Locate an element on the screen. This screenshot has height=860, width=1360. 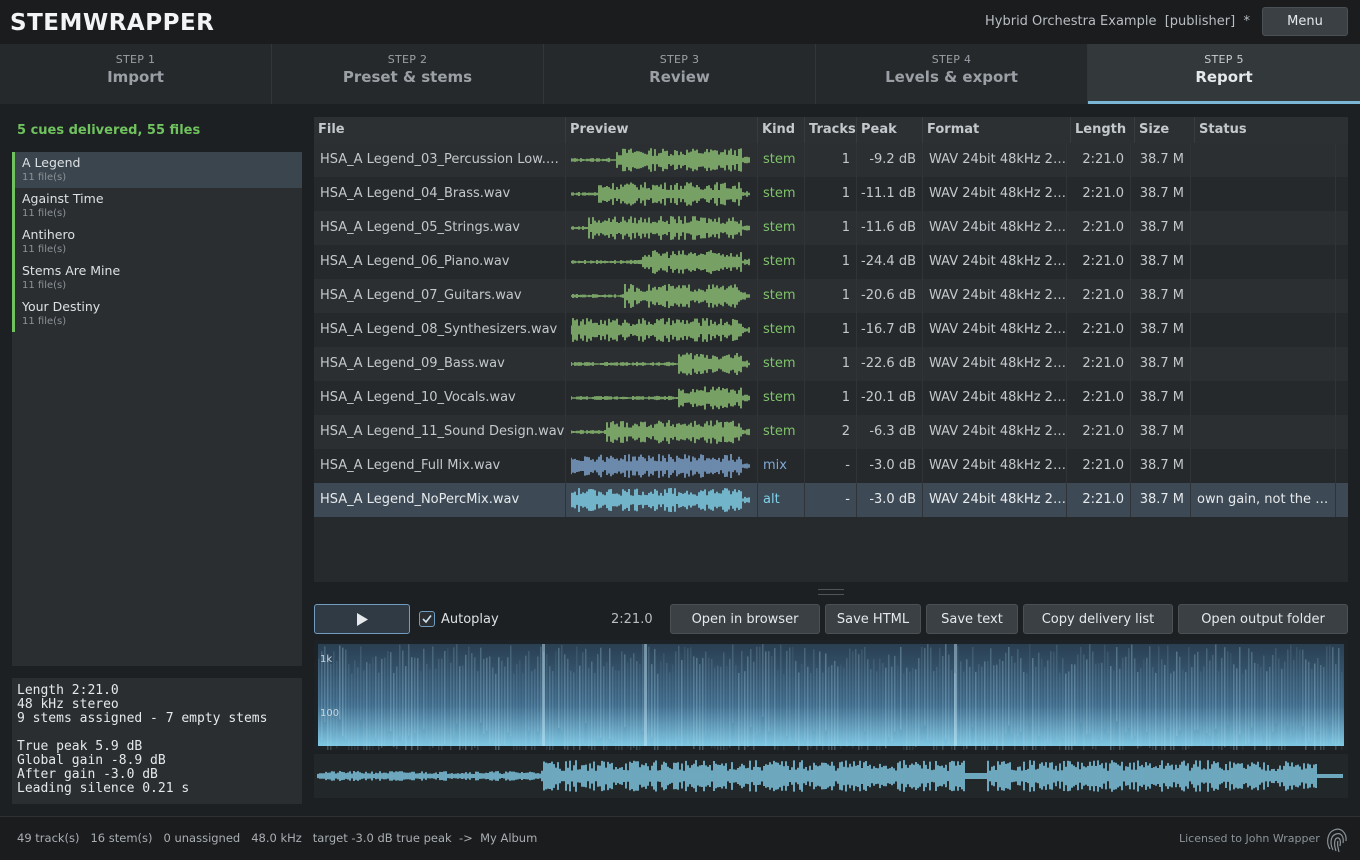
tab-import: STEP 1 Import is located at coordinates (136, 74).